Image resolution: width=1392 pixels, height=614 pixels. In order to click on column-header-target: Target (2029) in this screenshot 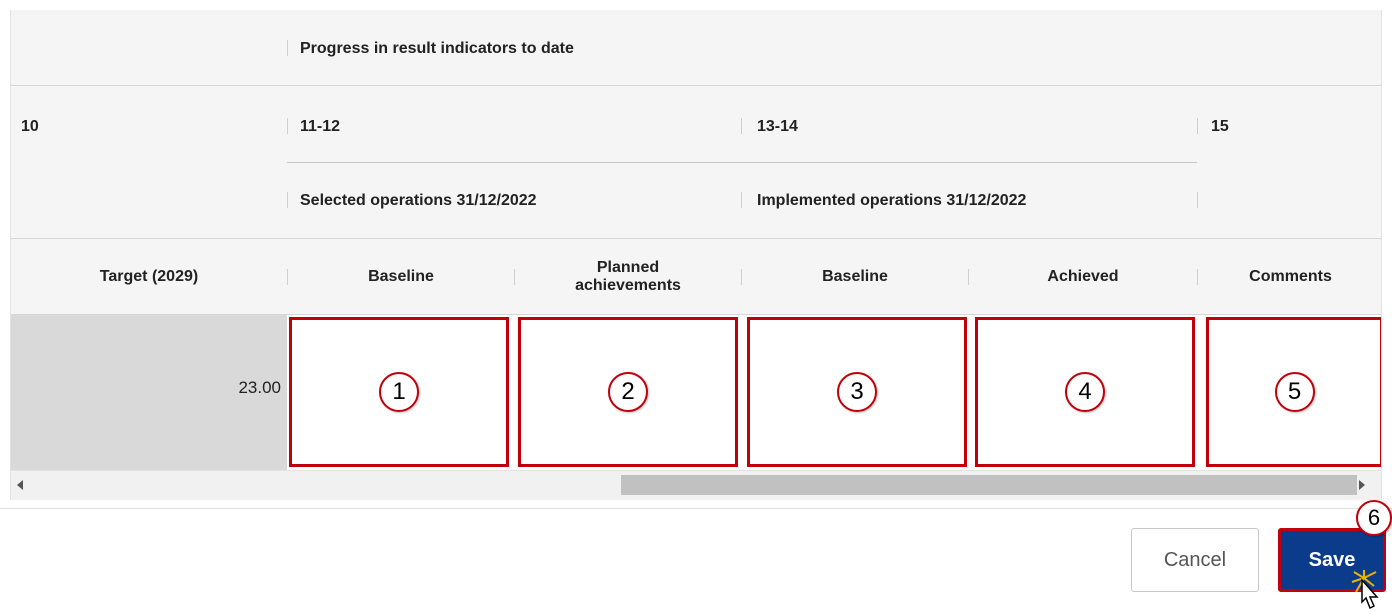, I will do `click(149, 277)`.